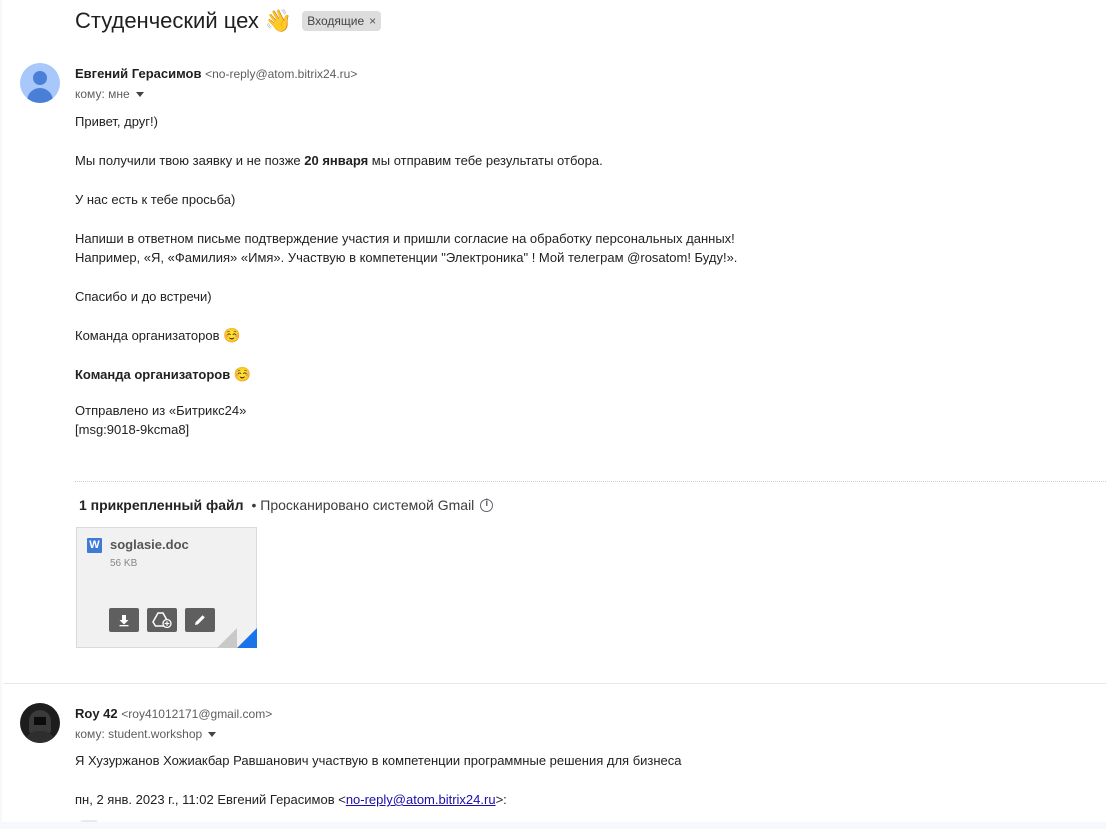 Image resolution: width=1106 pixels, height=829 pixels. I want to click on signature-1: Команда организаторов ☺️, so click(575, 335).